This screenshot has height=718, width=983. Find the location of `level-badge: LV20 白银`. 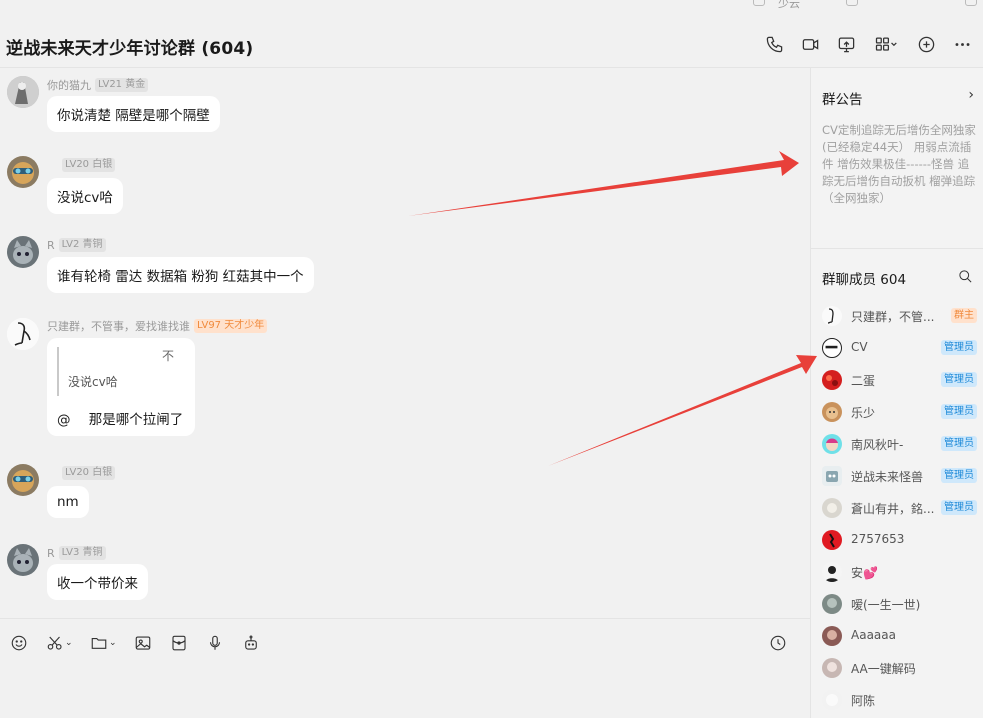

level-badge: LV20 白银 is located at coordinates (89, 473).